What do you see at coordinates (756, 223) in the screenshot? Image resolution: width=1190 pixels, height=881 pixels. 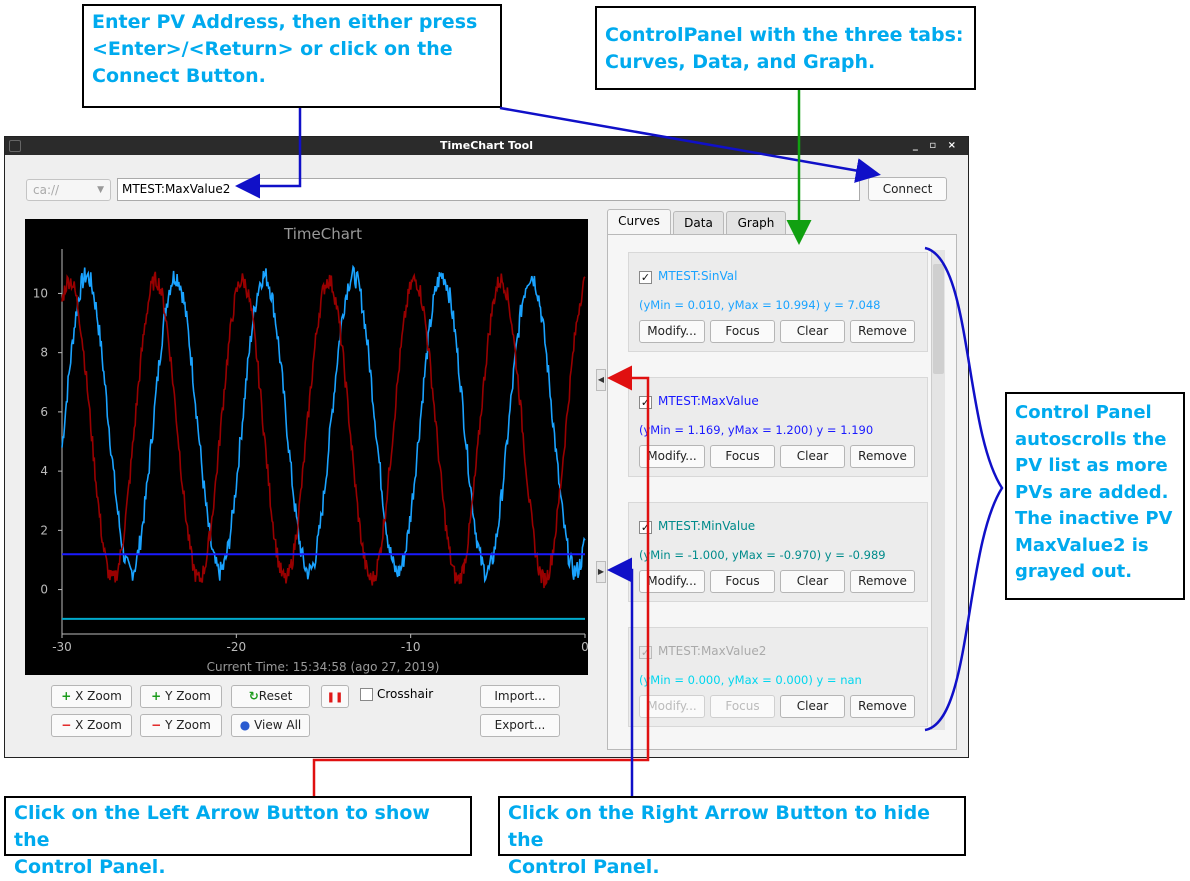 I see `tab-graph: Graph` at bounding box center [756, 223].